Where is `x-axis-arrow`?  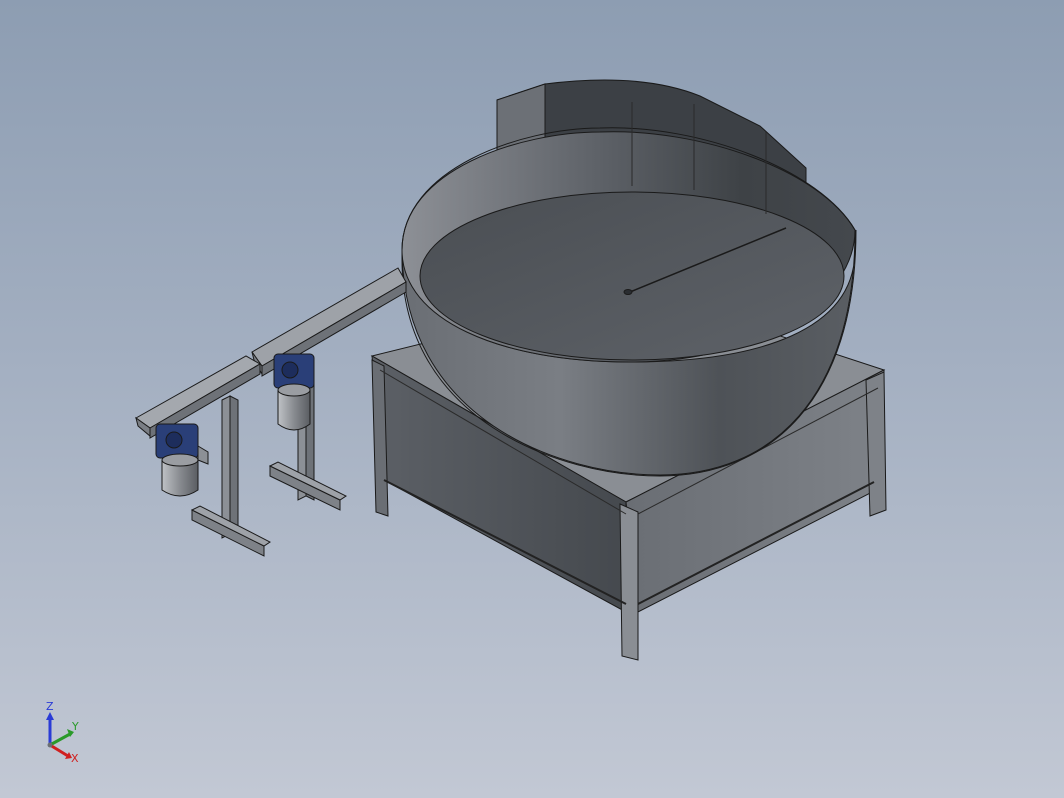
x-axis-arrow is located at coordinates (59, 750).